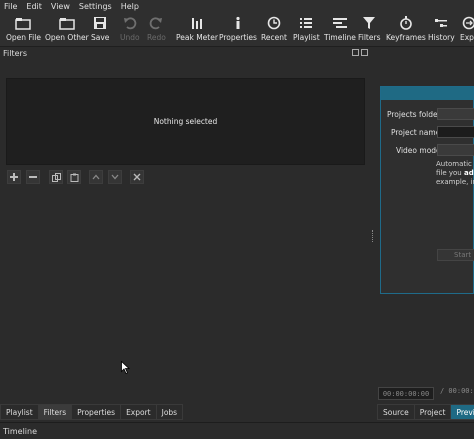  Describe the element at coordinates (125, 367) in the screenshot. I see `mouse-cursor-icon` at that location.